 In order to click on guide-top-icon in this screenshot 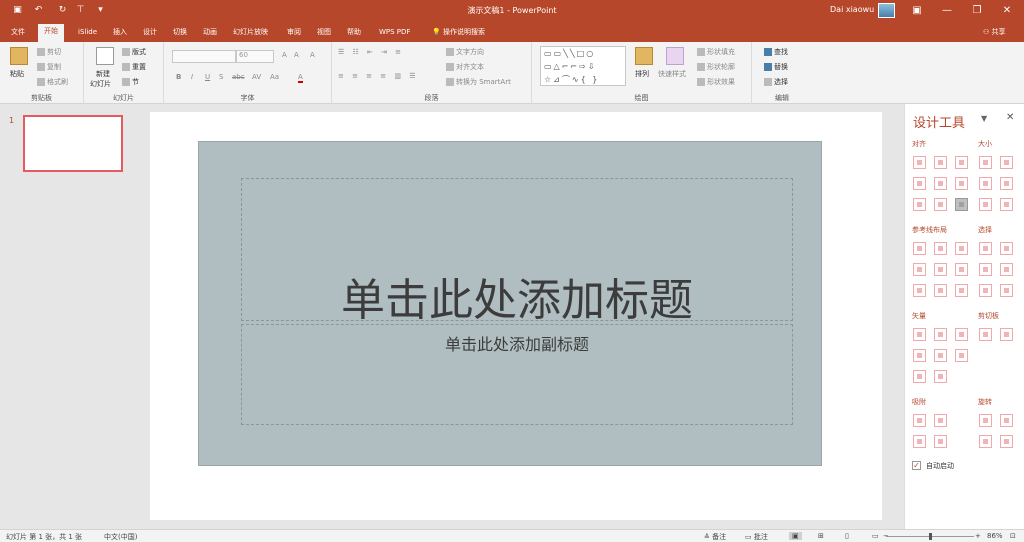, I will do `click(919, 269)`.